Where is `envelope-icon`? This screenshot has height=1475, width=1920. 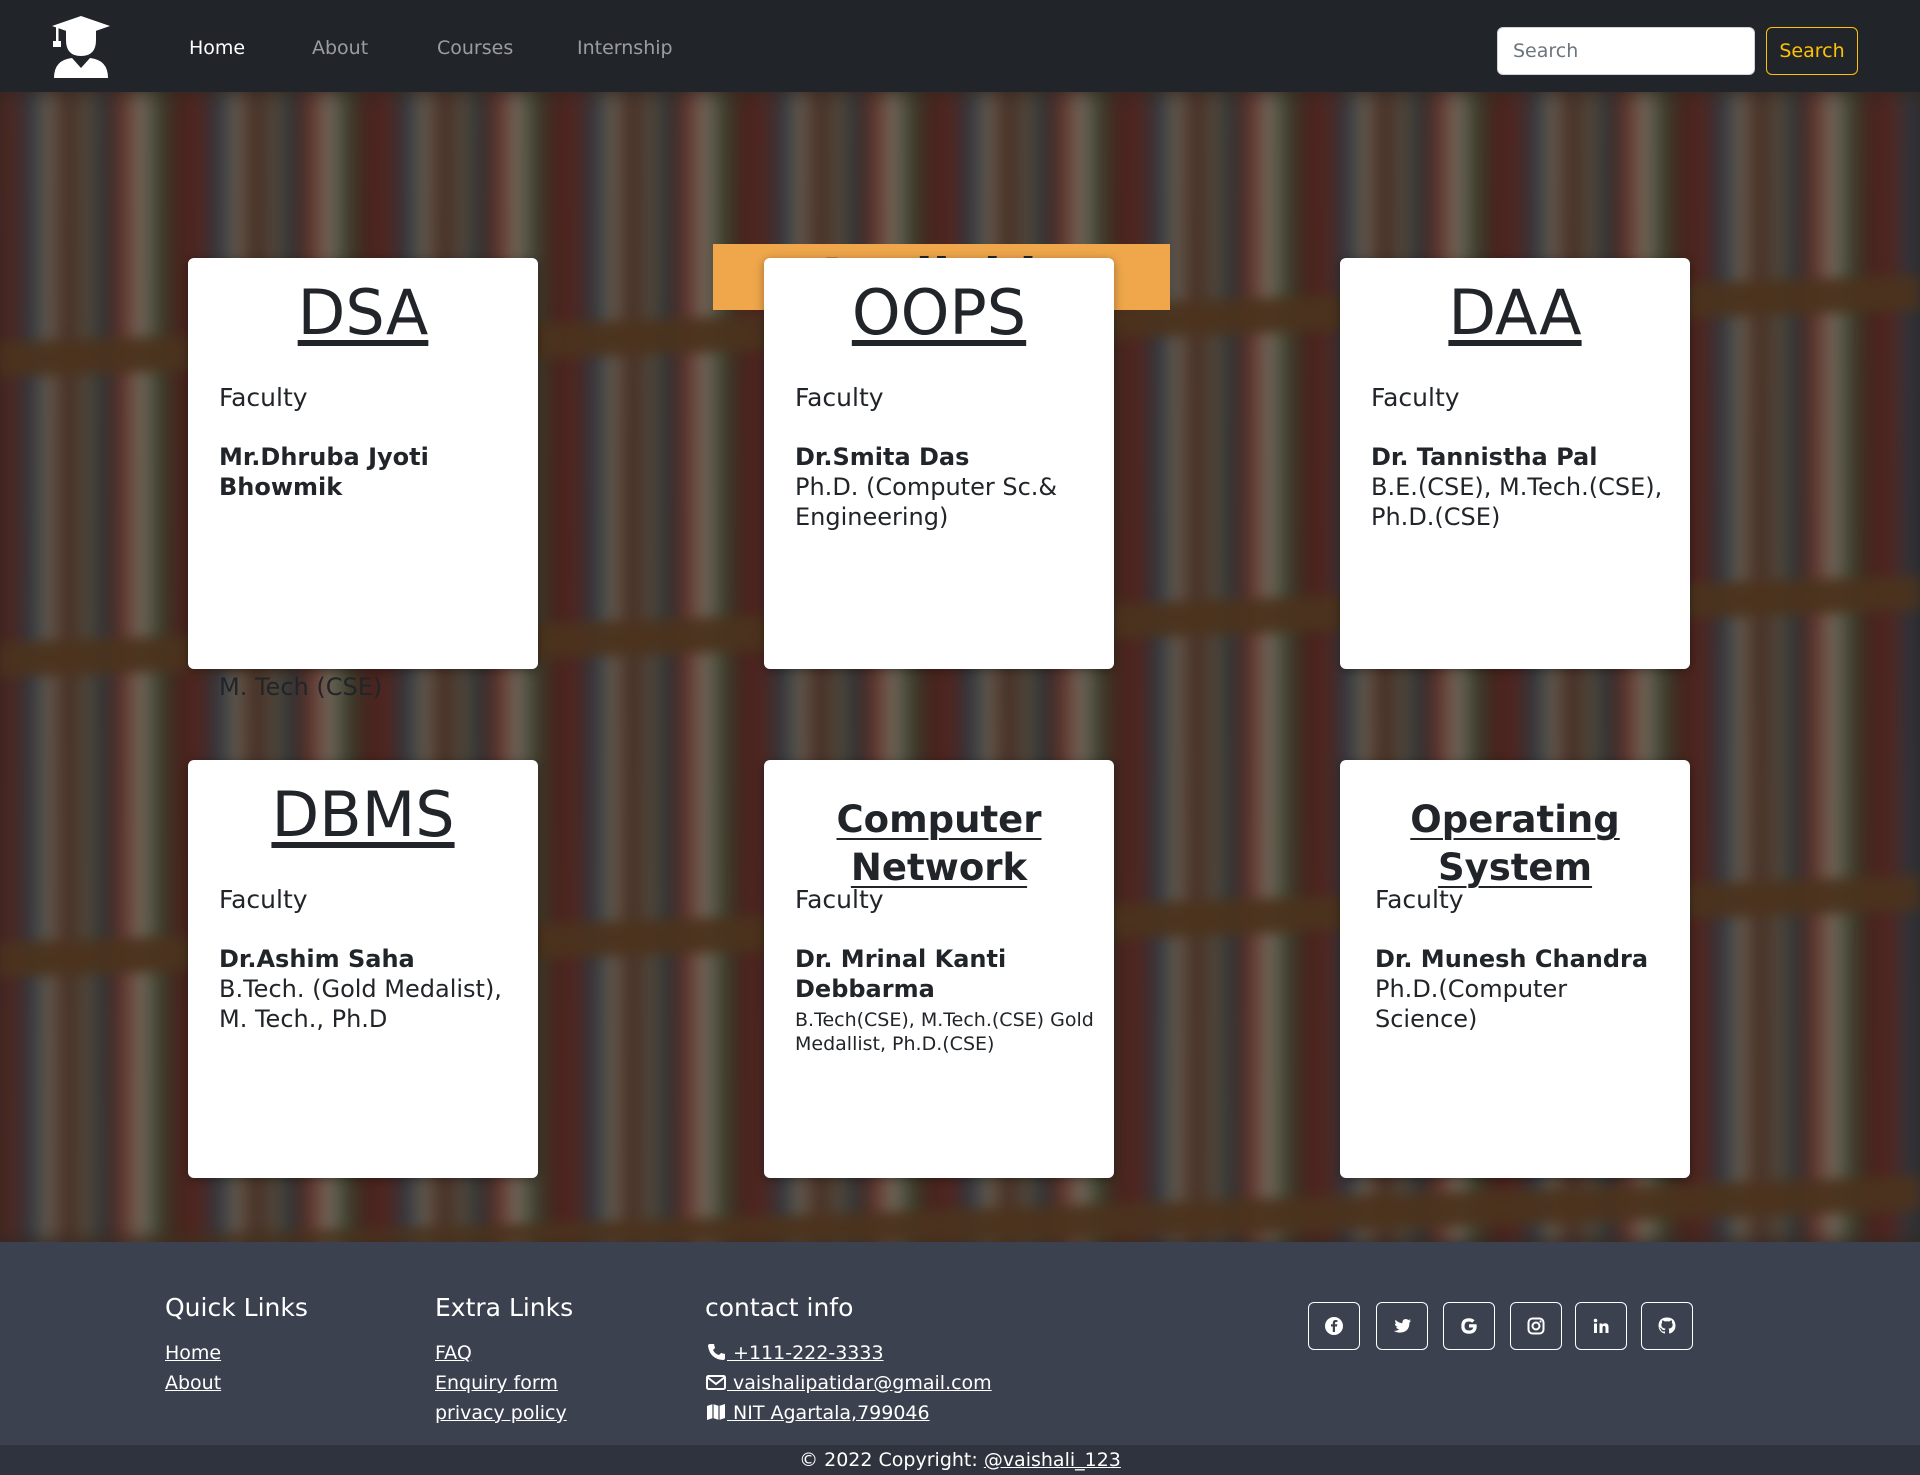 envelope-icon is located at coordinates (716, 1382).